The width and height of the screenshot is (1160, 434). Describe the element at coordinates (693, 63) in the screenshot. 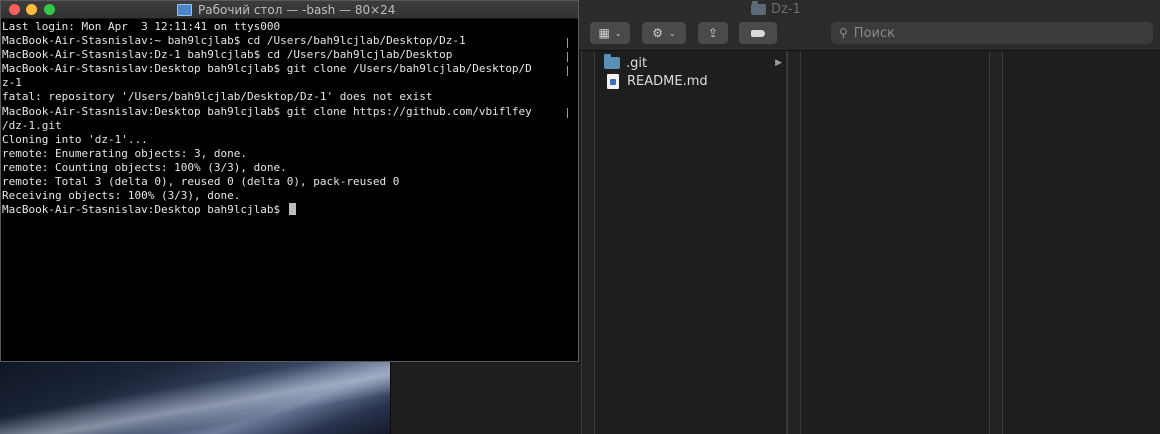

I see `list-item-git-folder: .git ▶` at that location.